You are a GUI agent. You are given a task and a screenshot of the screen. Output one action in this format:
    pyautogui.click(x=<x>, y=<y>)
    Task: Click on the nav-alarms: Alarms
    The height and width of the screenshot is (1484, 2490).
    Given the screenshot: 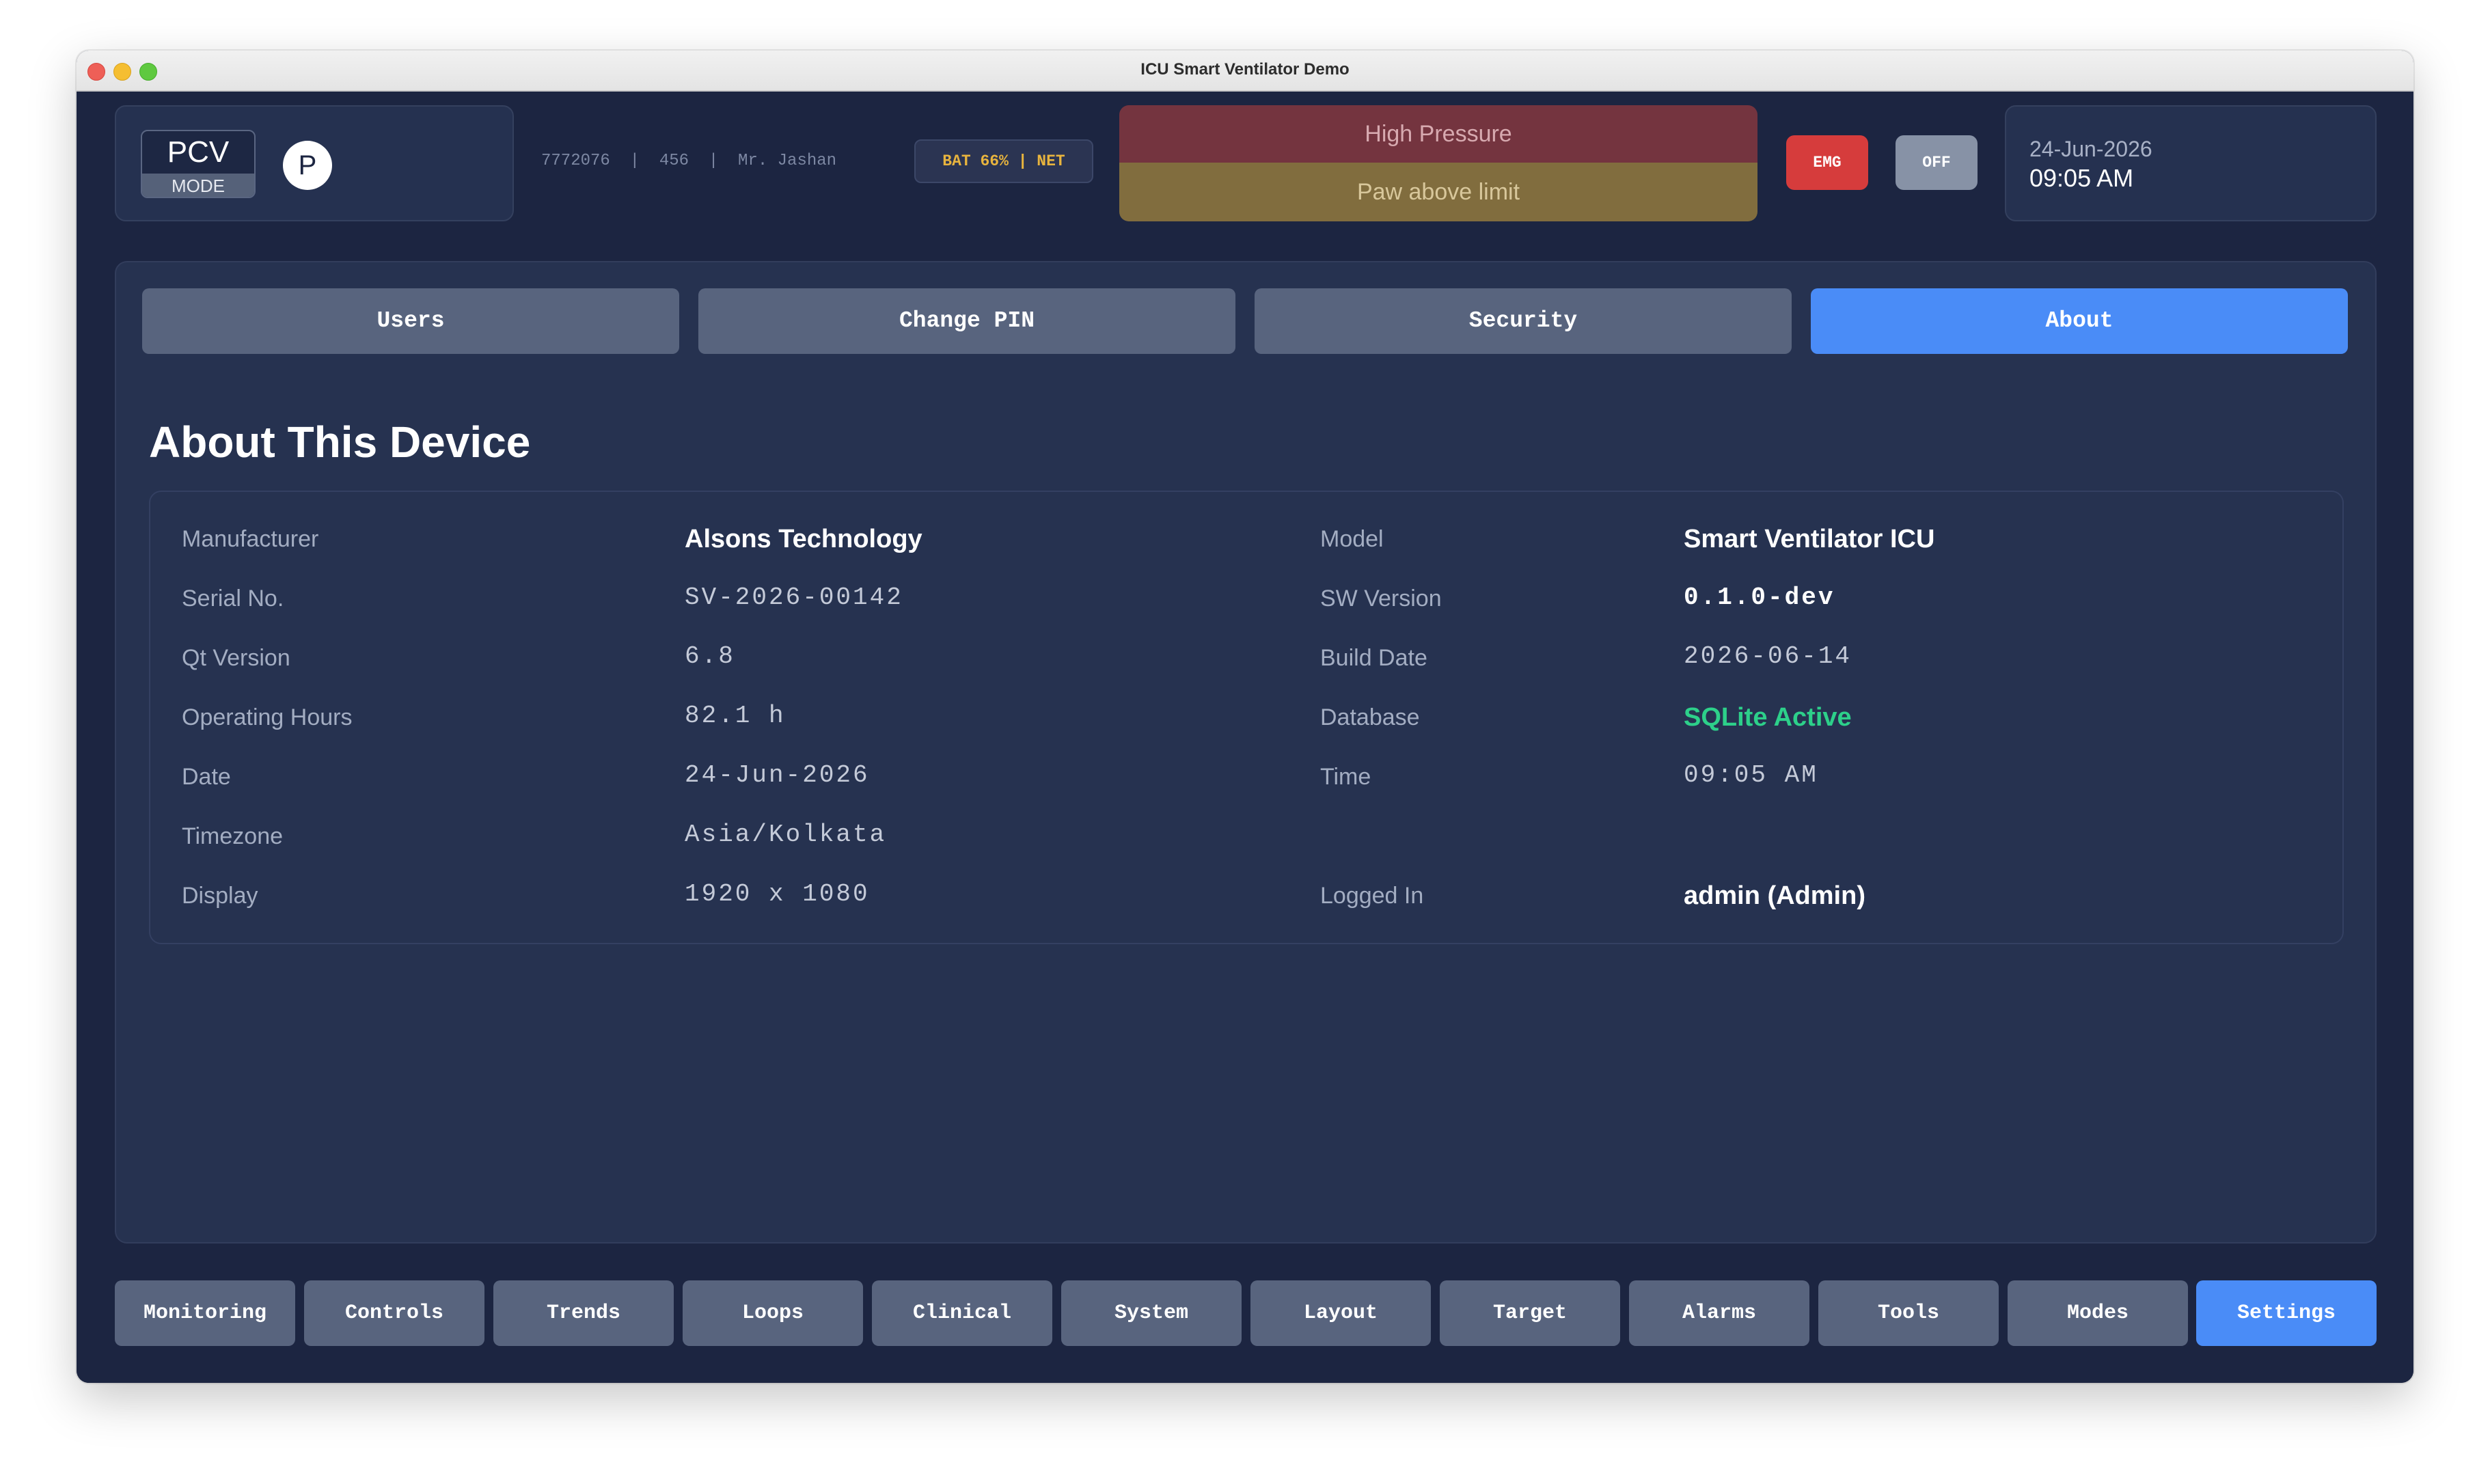 What is the action you would take?
    pyautogui.click(x=1719, y=1313)
    